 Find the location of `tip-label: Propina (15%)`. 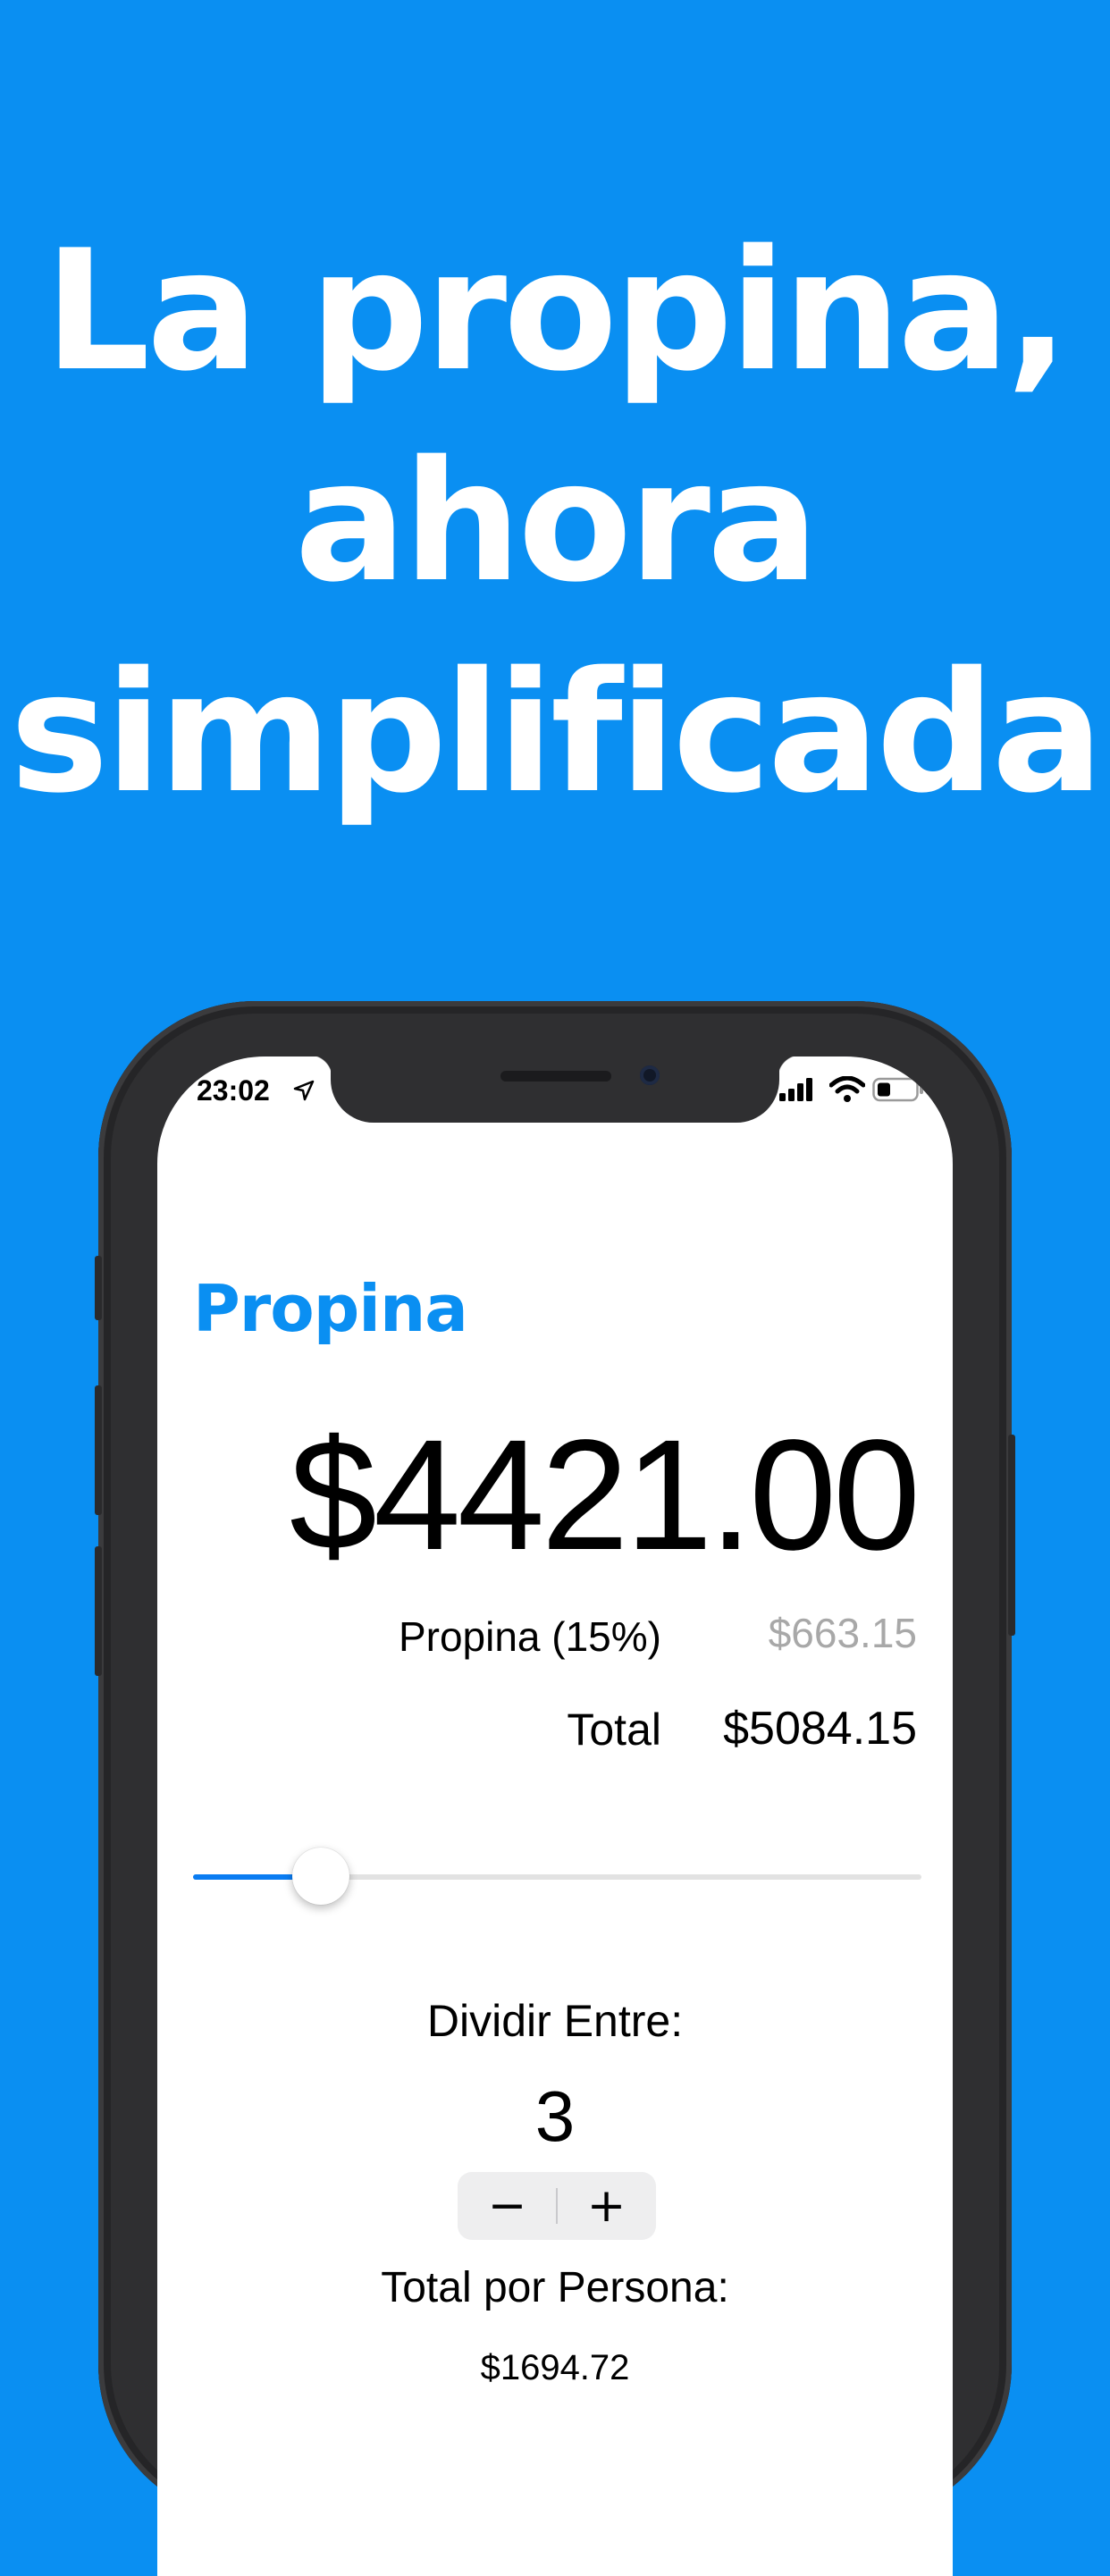

tip-label: Propina (15%) is located at coordinates (529, 1637).